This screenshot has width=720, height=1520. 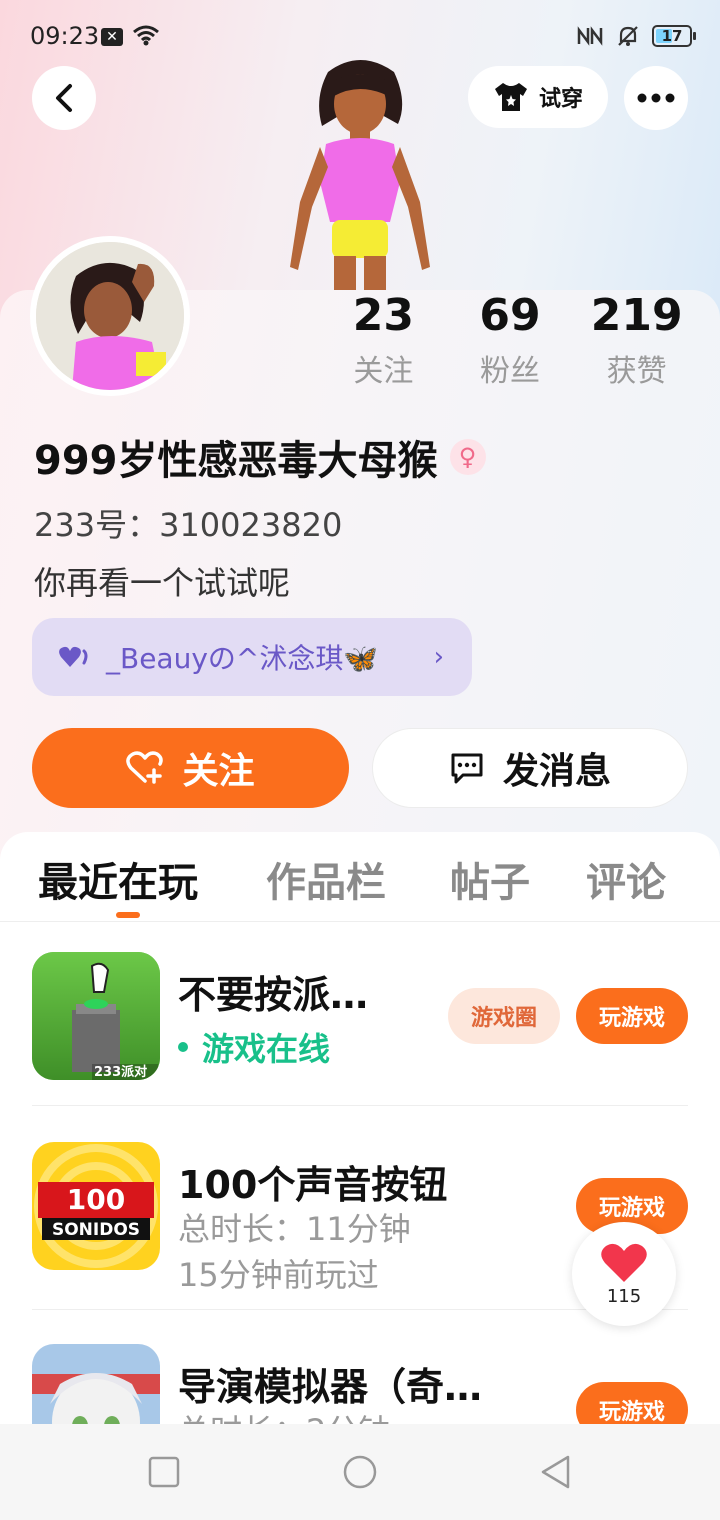 I want to click on female-gender-icon: ♀, so click(x=467, y=457).